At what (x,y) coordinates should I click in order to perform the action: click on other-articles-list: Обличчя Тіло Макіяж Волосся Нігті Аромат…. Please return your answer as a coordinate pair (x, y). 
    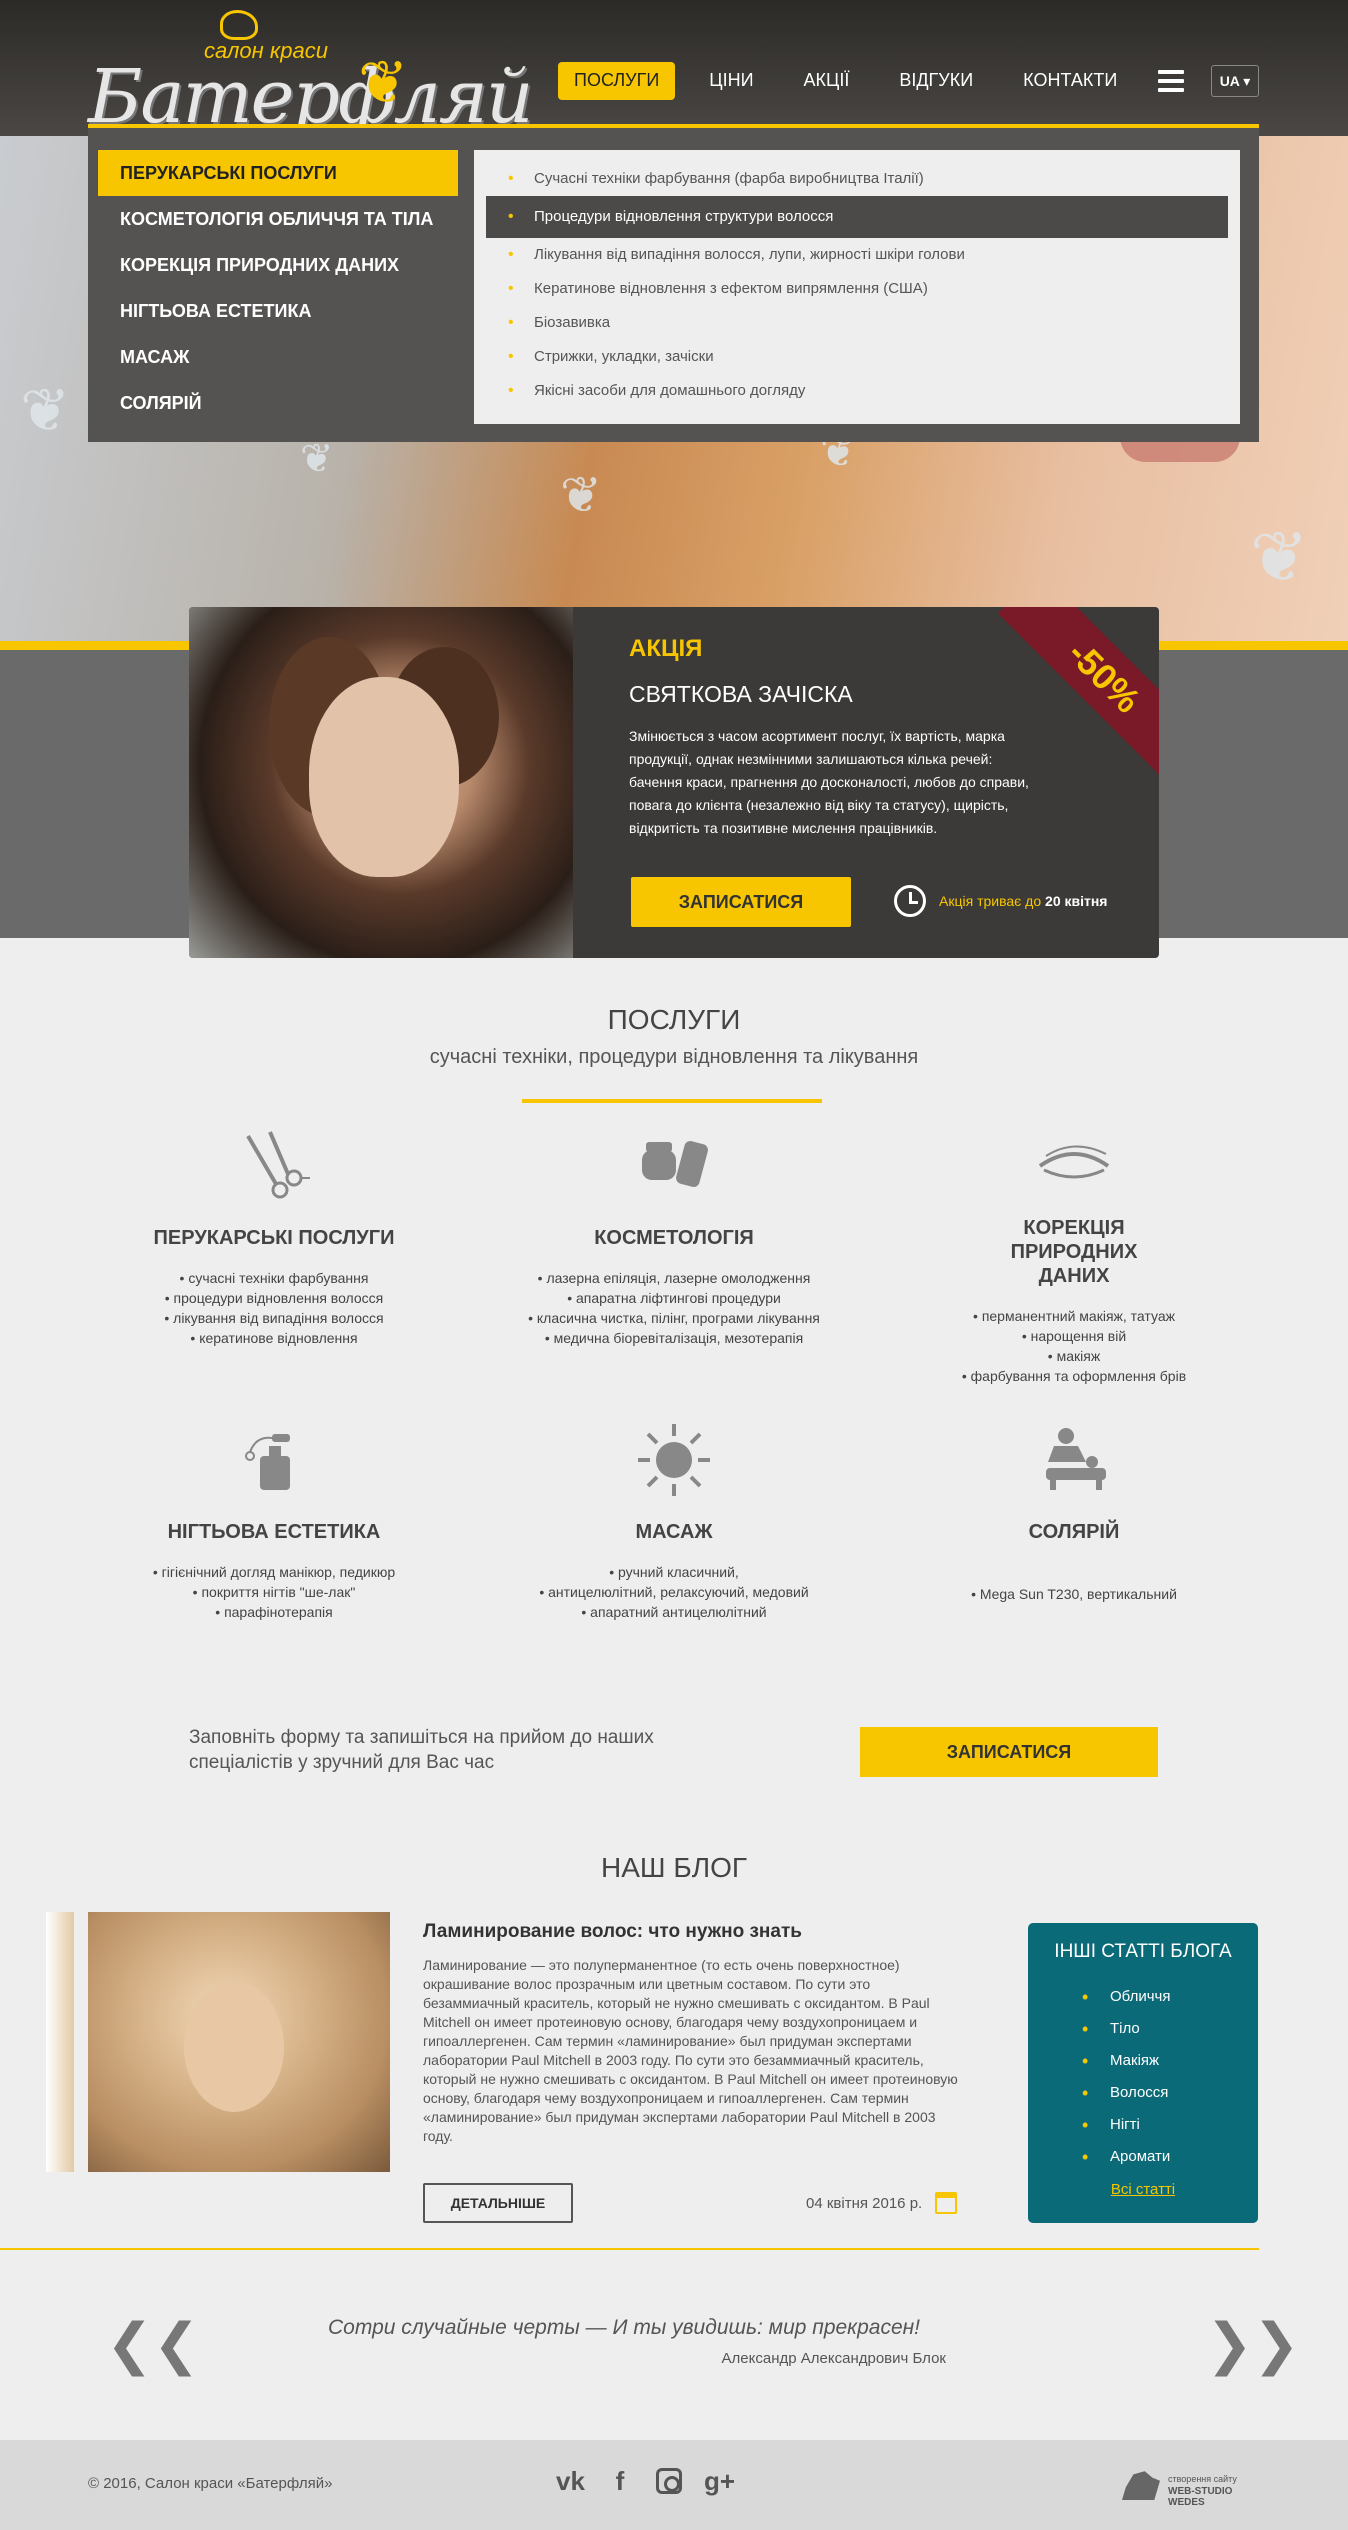
    Looking at the image, I should click on (1170, 2077).